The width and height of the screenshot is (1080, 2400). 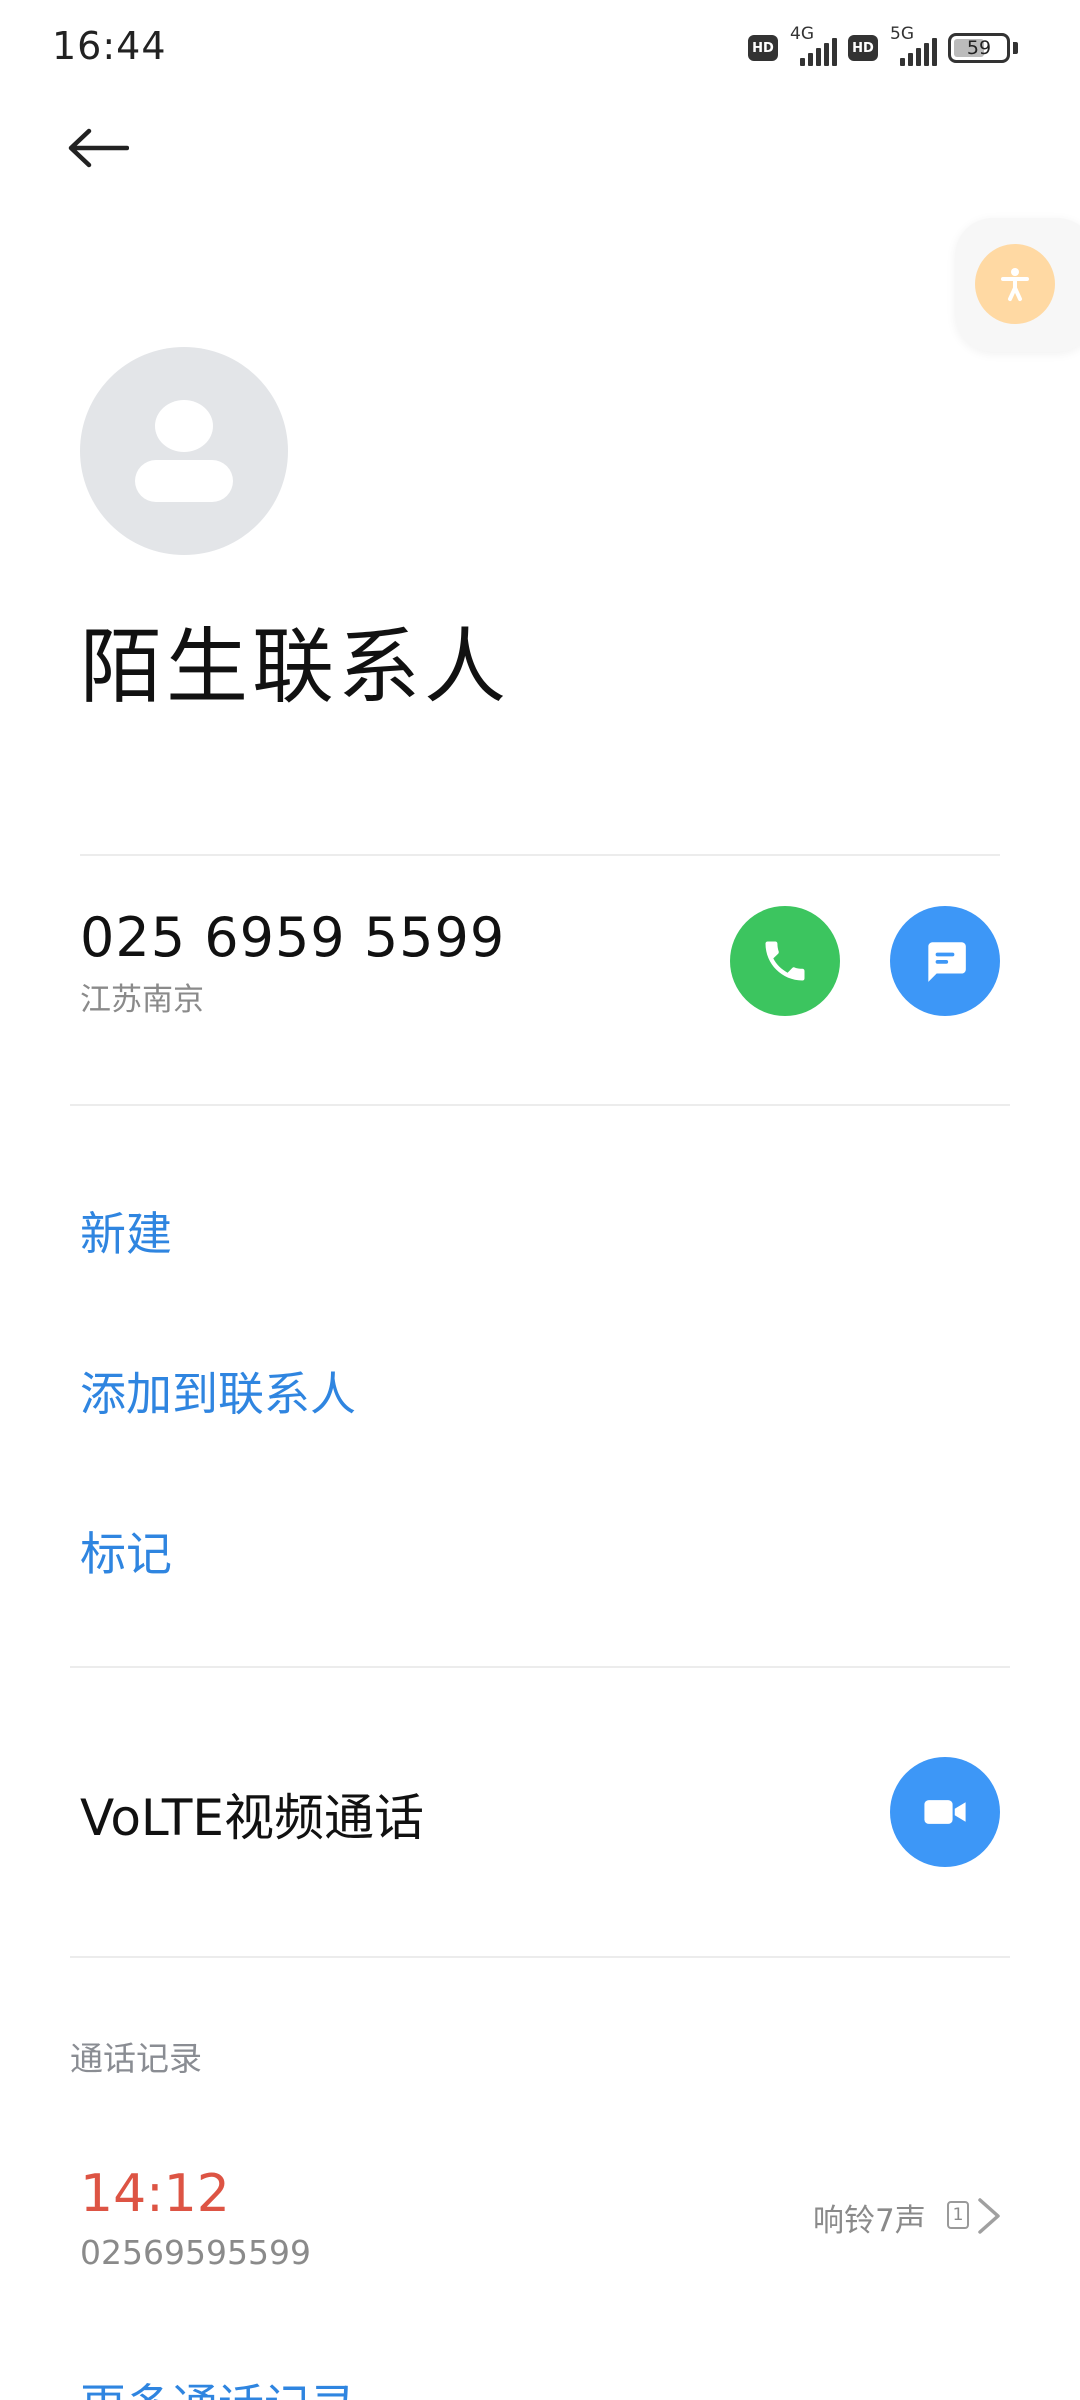 What do you see at coordinates (184, 426) in the screenshot?
I see `person-icon` at bounding box center [184, 426].